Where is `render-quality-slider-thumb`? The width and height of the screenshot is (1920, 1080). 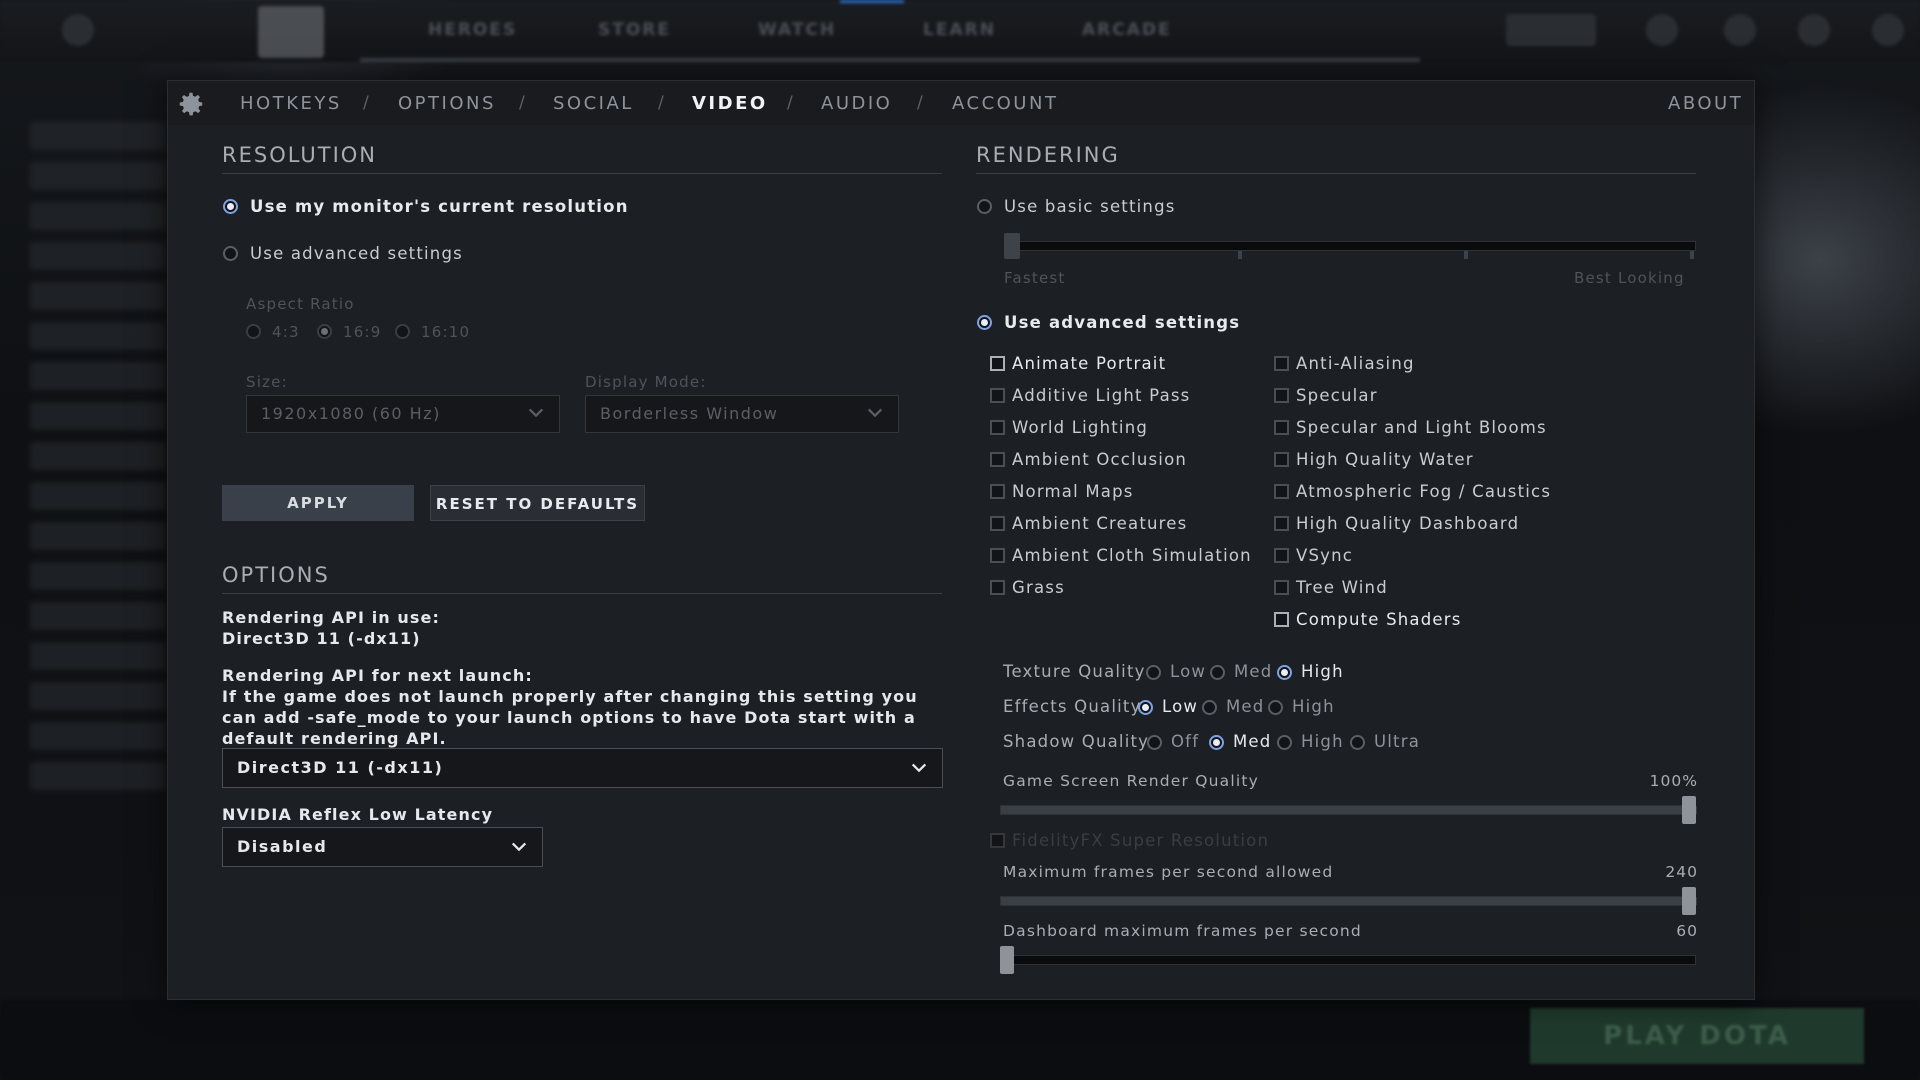 render-quality-slider-thumb is located at coordinates (1689, 810).